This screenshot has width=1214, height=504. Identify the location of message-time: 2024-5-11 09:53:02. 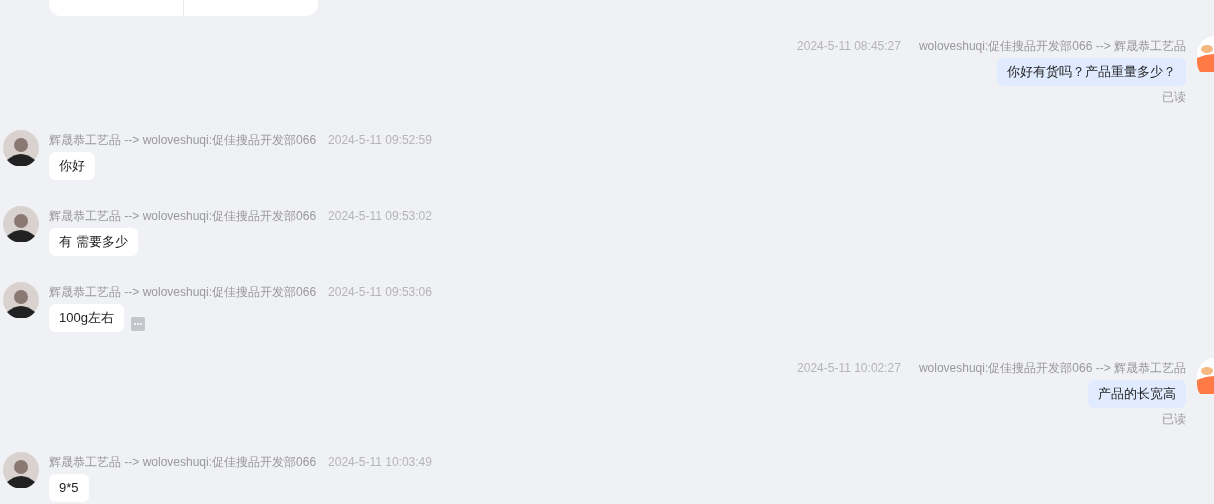
(380, 216).